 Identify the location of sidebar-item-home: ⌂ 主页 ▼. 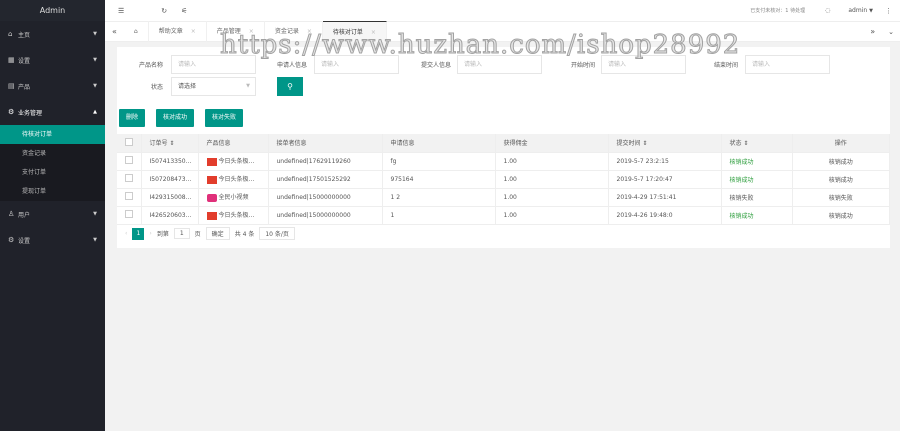
(52, 34).